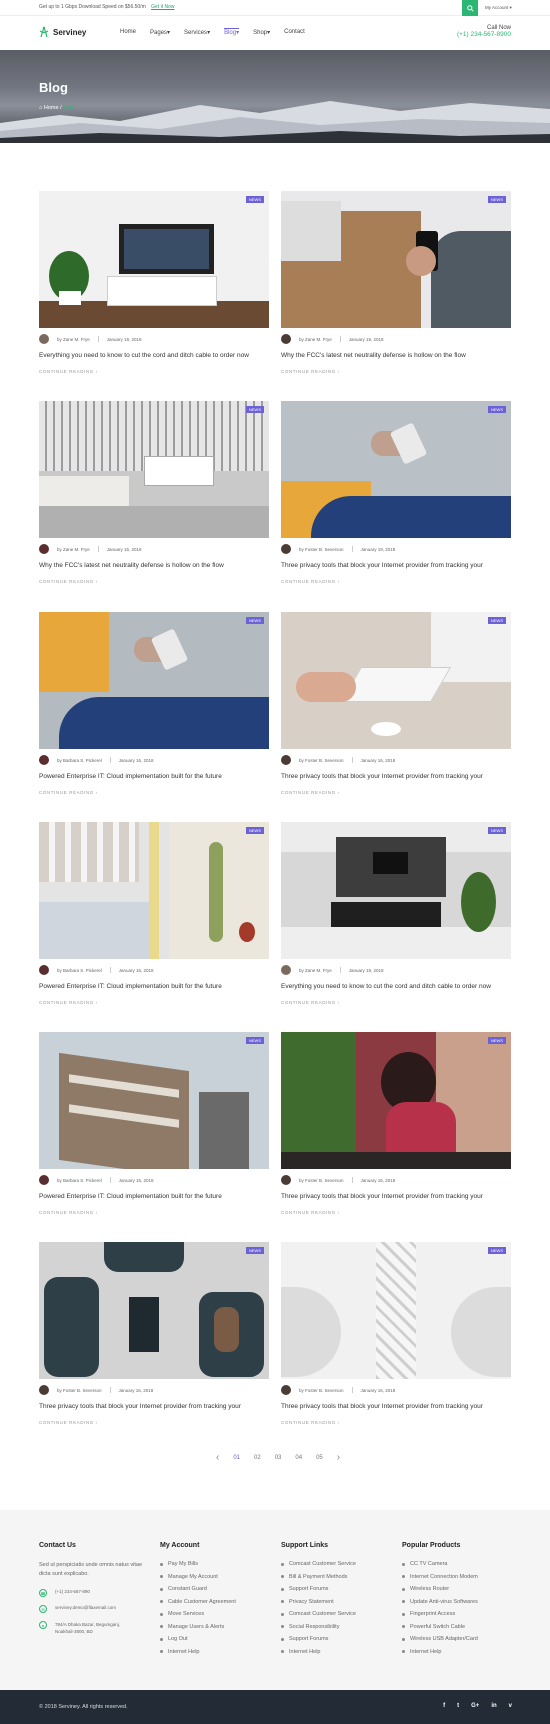 The image size is (550, 1724). Describe the element at coordinates (458, 1706) in the screenshot. I see `twitter-icon: t` at that location.